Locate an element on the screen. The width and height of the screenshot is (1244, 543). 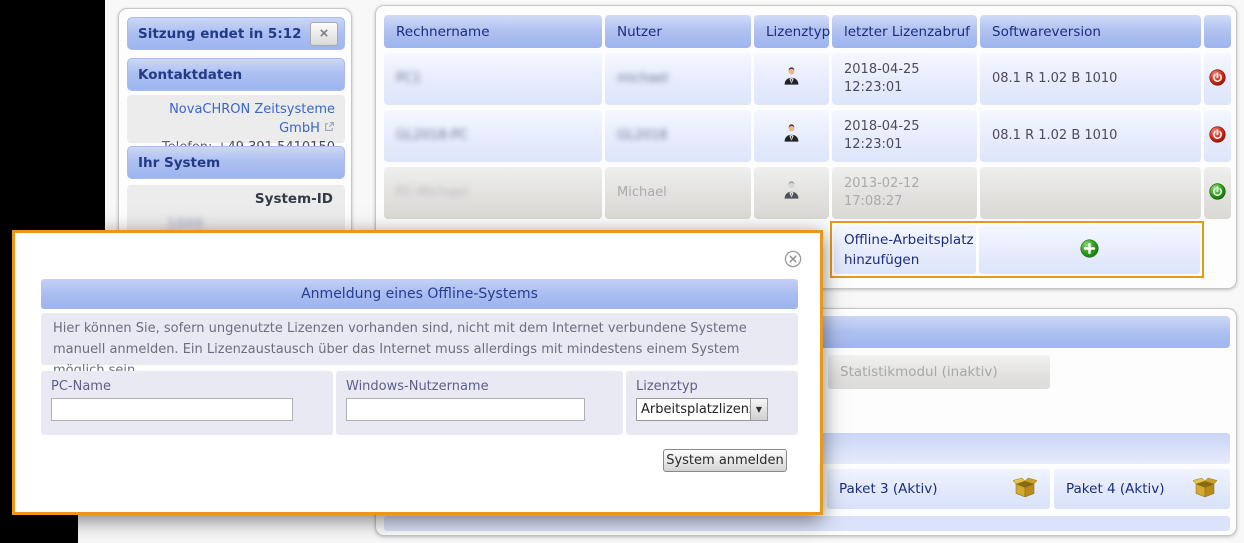
module-paket4-label: Paket 4 (Aktiv) is located at coordinates (1115, 489).